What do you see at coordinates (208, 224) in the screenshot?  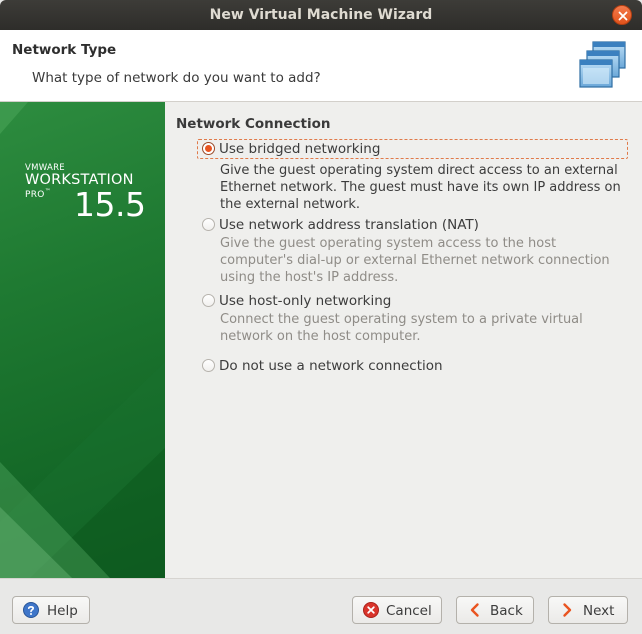 I see `radio-nat` at bounding box center [208, 224].